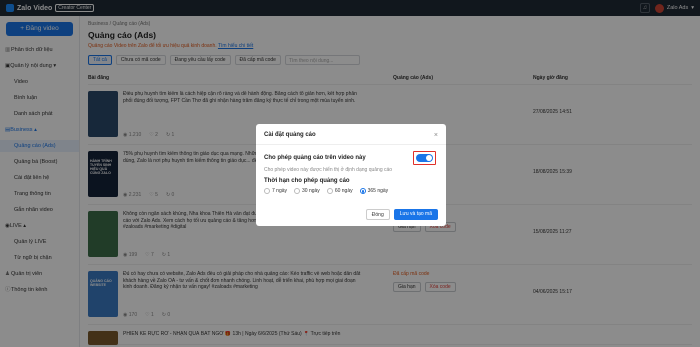  I want to click on duration-option-60: 60 ngày, so click(339, 191).